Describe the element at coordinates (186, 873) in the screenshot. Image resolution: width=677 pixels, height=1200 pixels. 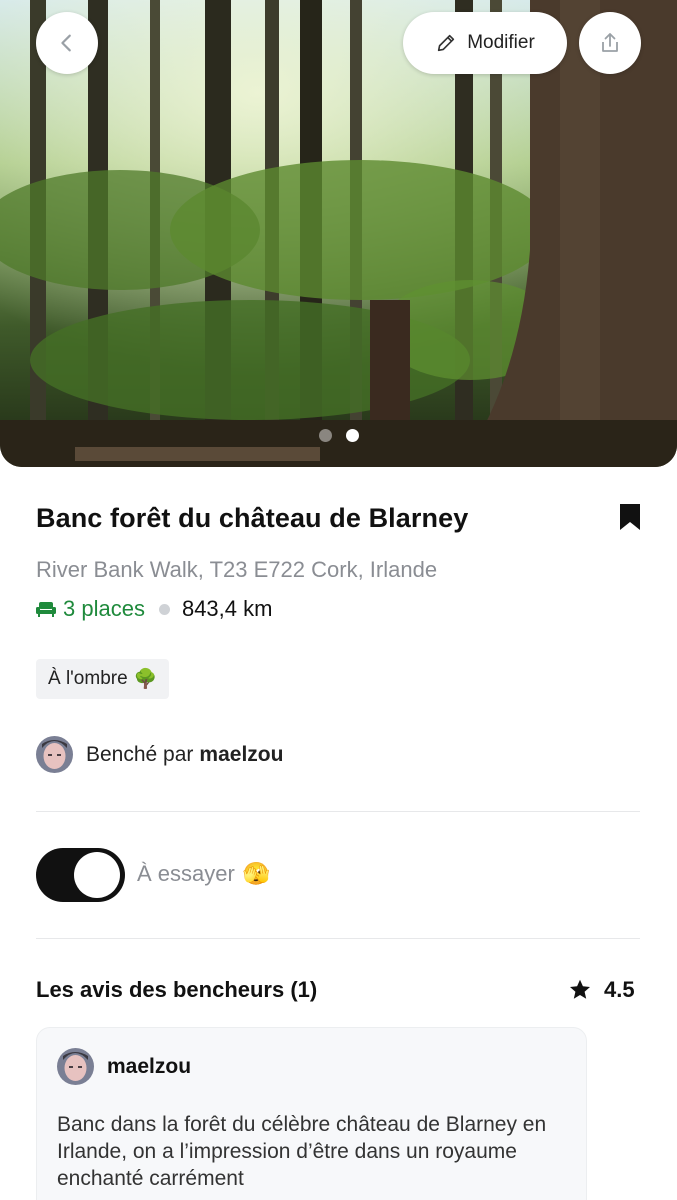
I see `to-try-text: À essayer` at that location.